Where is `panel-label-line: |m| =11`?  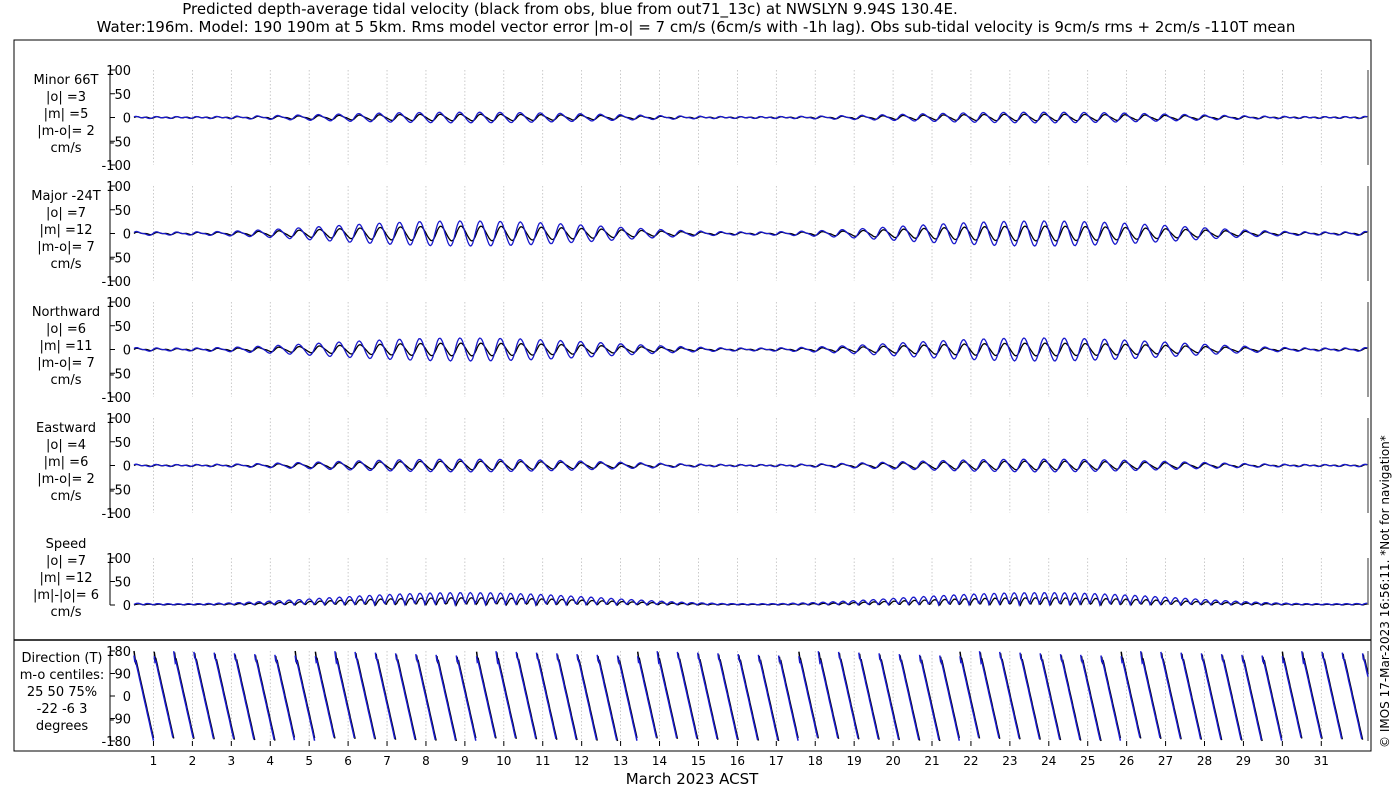 panel-label-line: |m| =11 is located at coordinates (66, 346).